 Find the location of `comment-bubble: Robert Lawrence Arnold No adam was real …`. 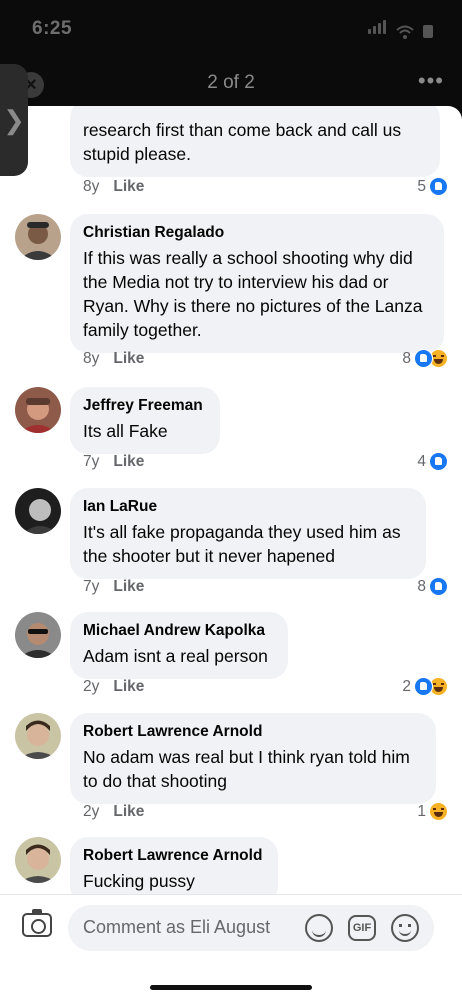

comment-bubble: Robert Lawrence Arnold No adam was real … is located at coordinates (253, 758).